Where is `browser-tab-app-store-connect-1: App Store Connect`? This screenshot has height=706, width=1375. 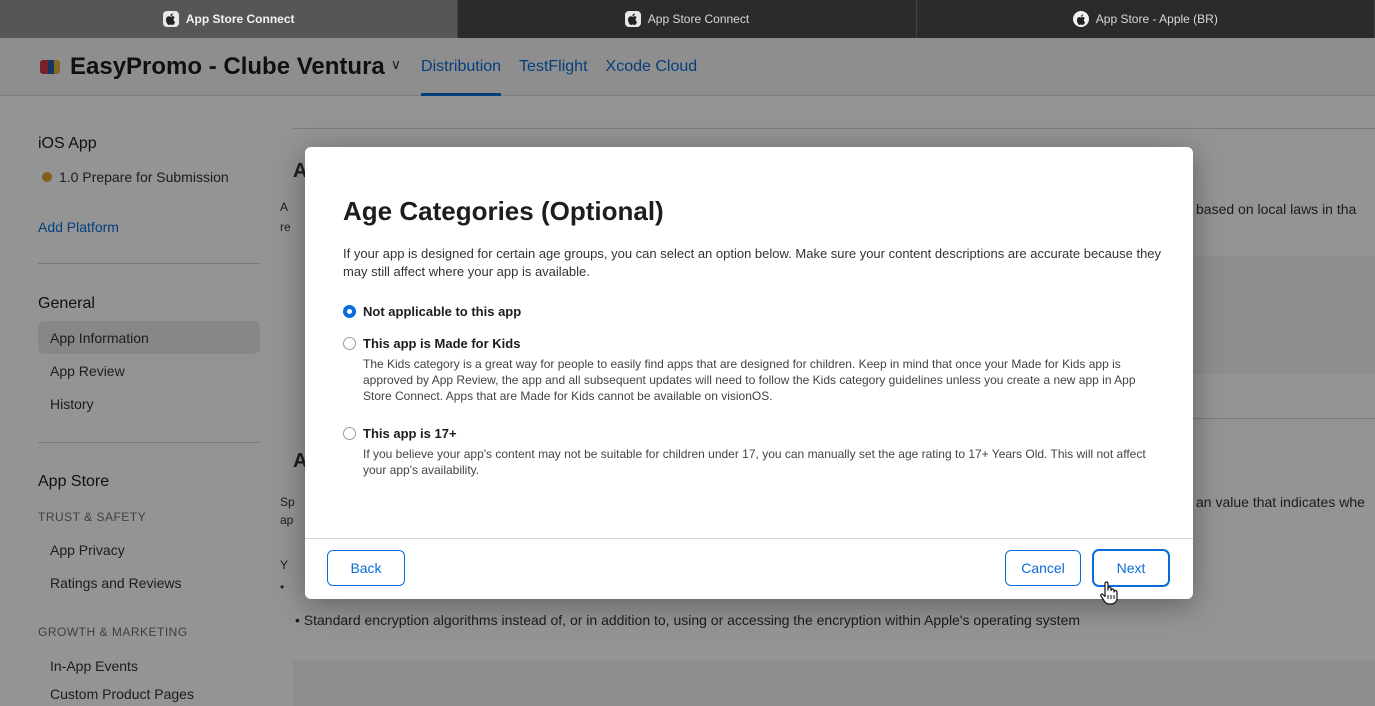
browser-tab-app-store-connect-1: App Store Connect is located at coordinates (229, 19).